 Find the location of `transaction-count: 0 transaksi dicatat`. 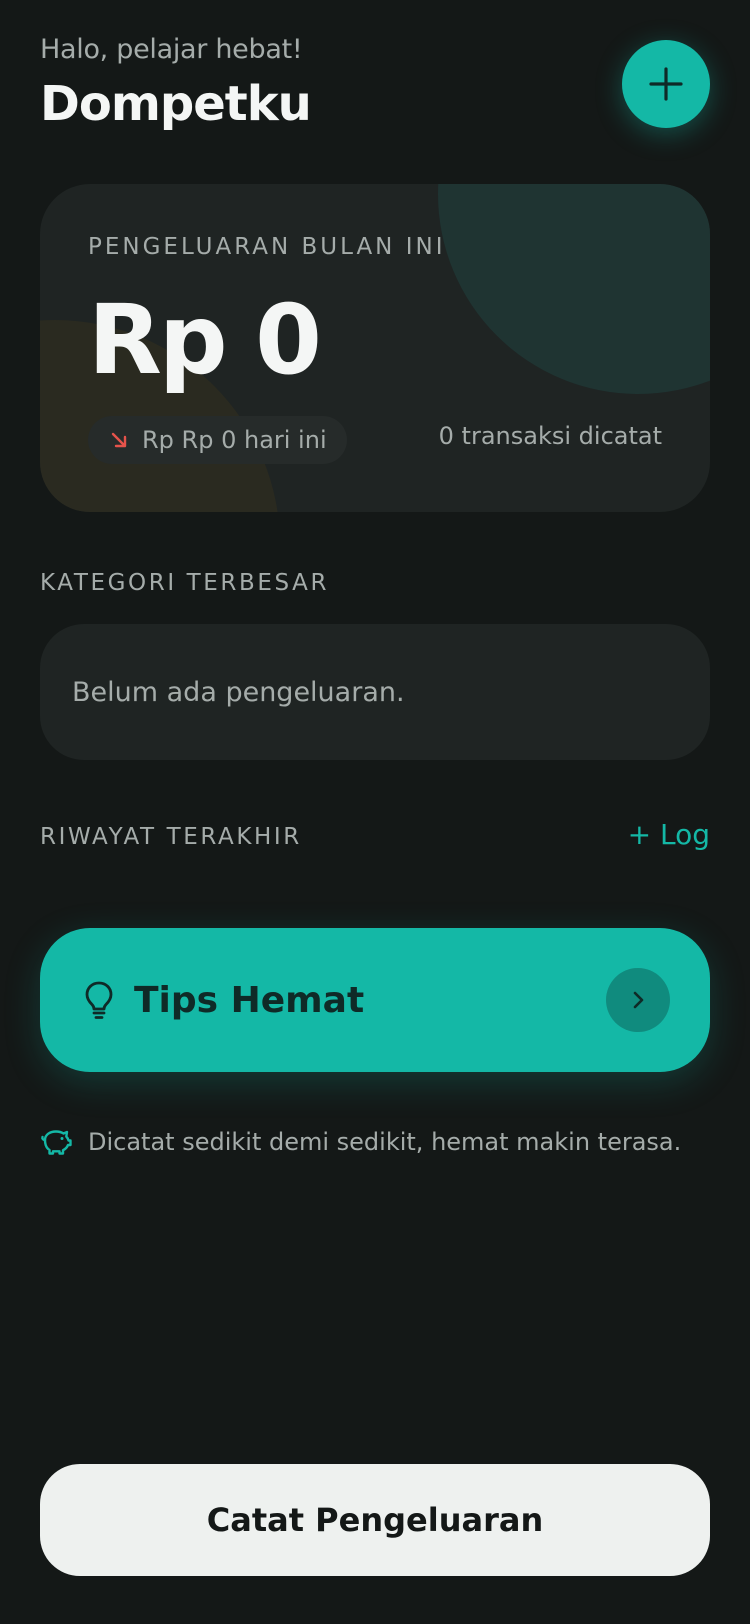

transaction-count: 0 transaksi dicatat is located at coordinates (550, 436).